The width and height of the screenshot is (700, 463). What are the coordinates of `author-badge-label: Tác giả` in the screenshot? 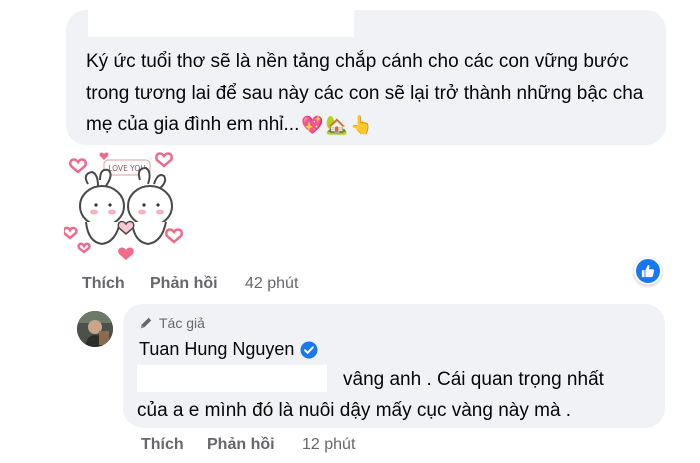 It's located at (182, 323).